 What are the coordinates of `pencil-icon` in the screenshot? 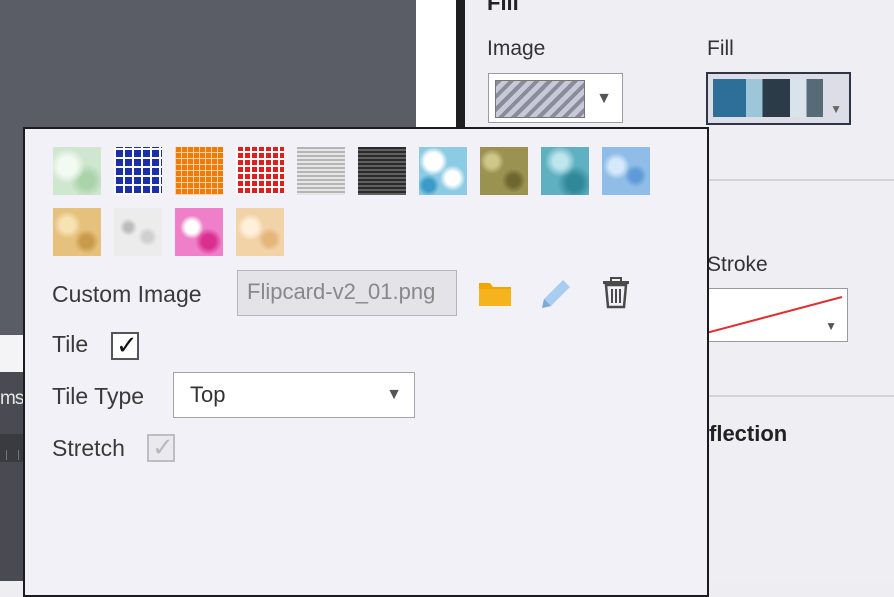 It's located at (556, 294).